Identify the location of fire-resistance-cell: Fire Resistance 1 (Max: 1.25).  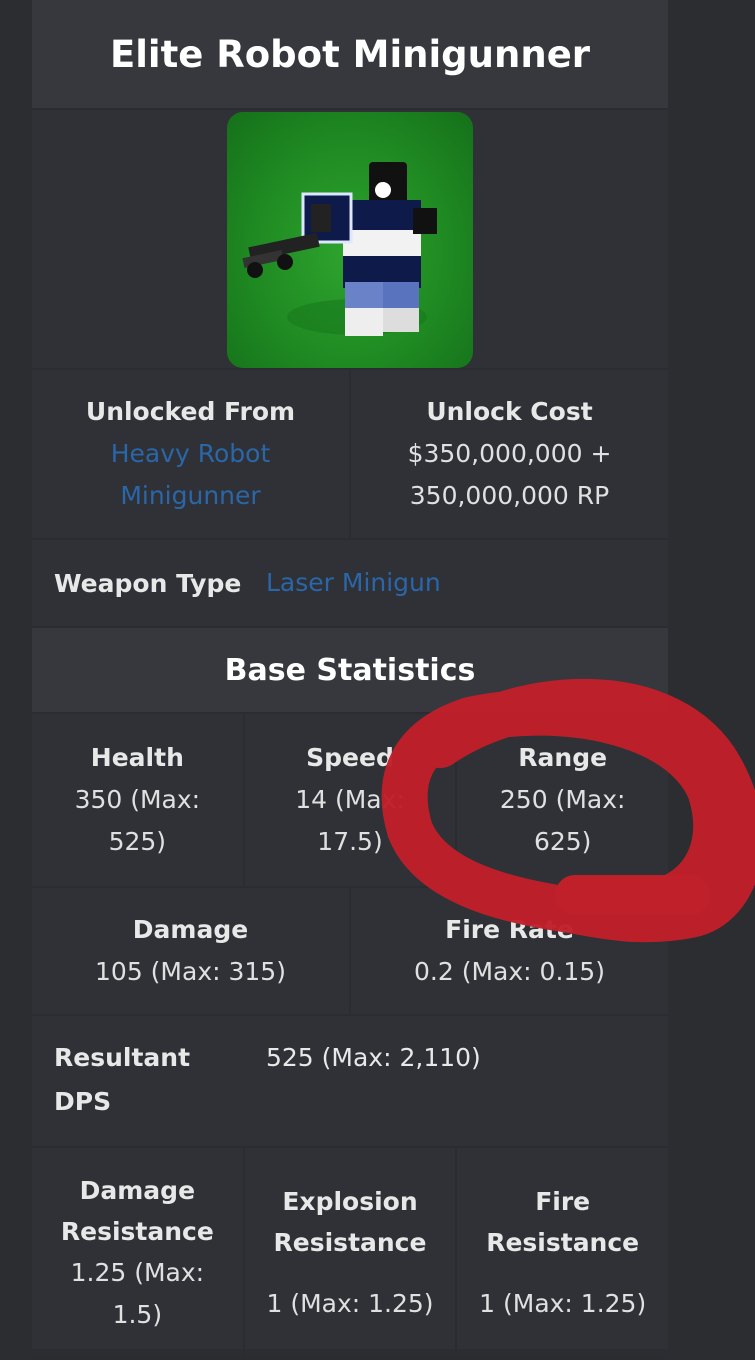
(561, 1253).